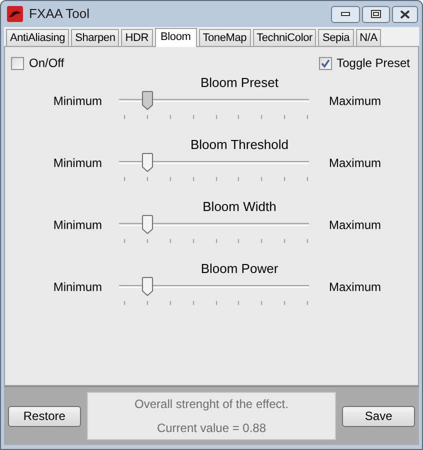 The width and height of the screenshot is (423, 450). Describe the element at coordinates (378, 416) in the screenshot. I see `save-button: Save` at that location.